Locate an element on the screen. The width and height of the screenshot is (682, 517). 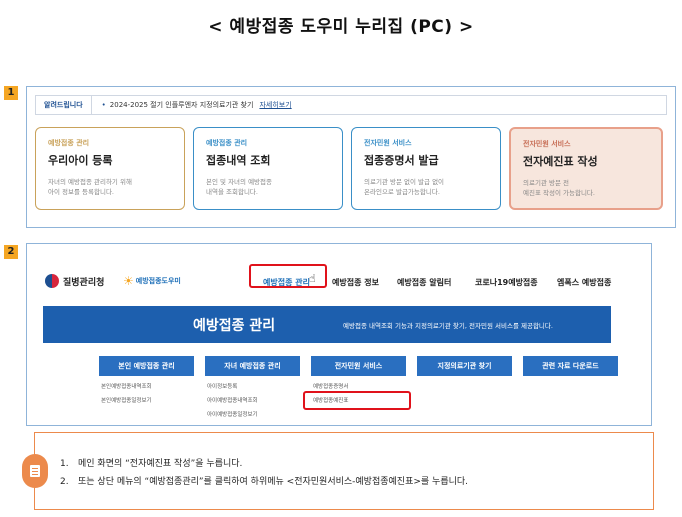
card-title: 전자예진표 작성 is located at coordinates (560, 161).